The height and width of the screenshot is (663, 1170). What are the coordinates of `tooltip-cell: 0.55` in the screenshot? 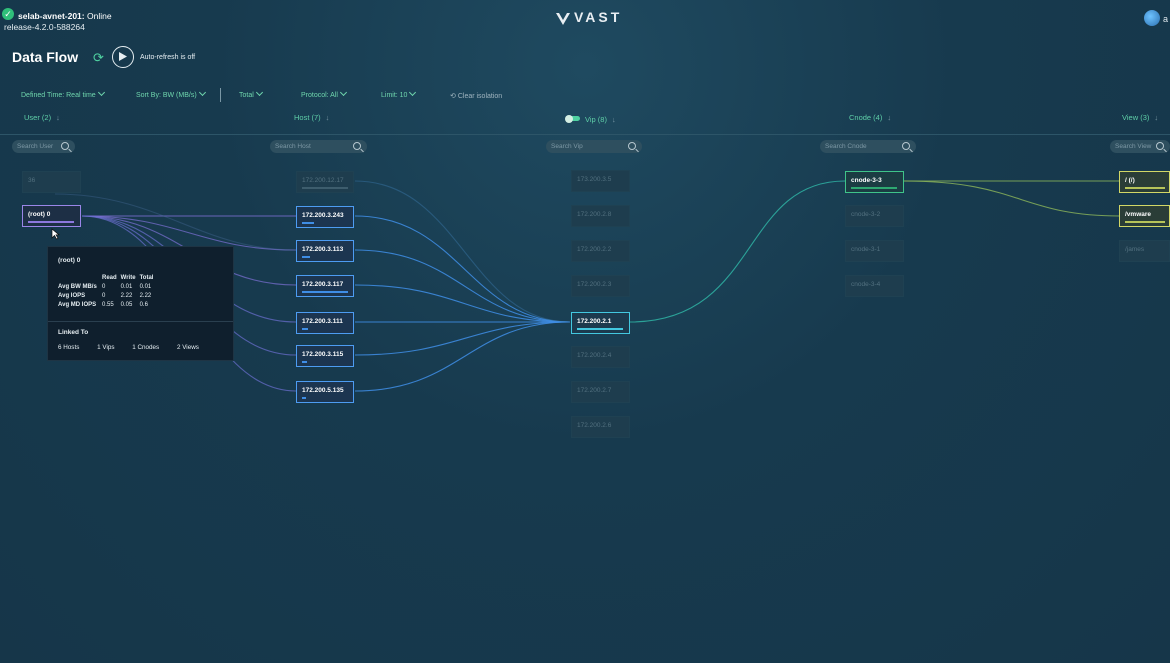 It's located at (108, 304).